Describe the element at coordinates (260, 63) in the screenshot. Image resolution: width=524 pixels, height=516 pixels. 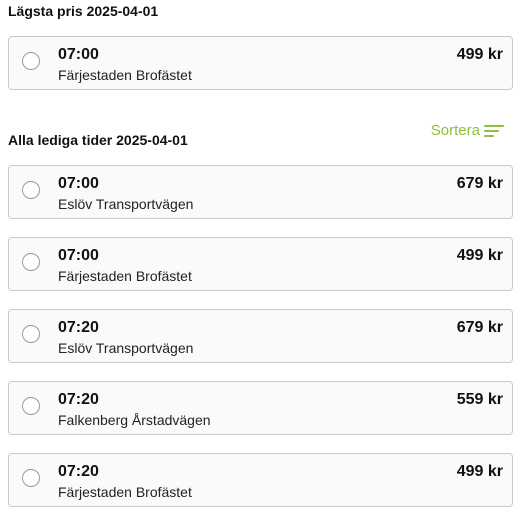
I see `cheapest-slot-card: 07:00 Färjestaden Brofästet 499 kr` at that location.